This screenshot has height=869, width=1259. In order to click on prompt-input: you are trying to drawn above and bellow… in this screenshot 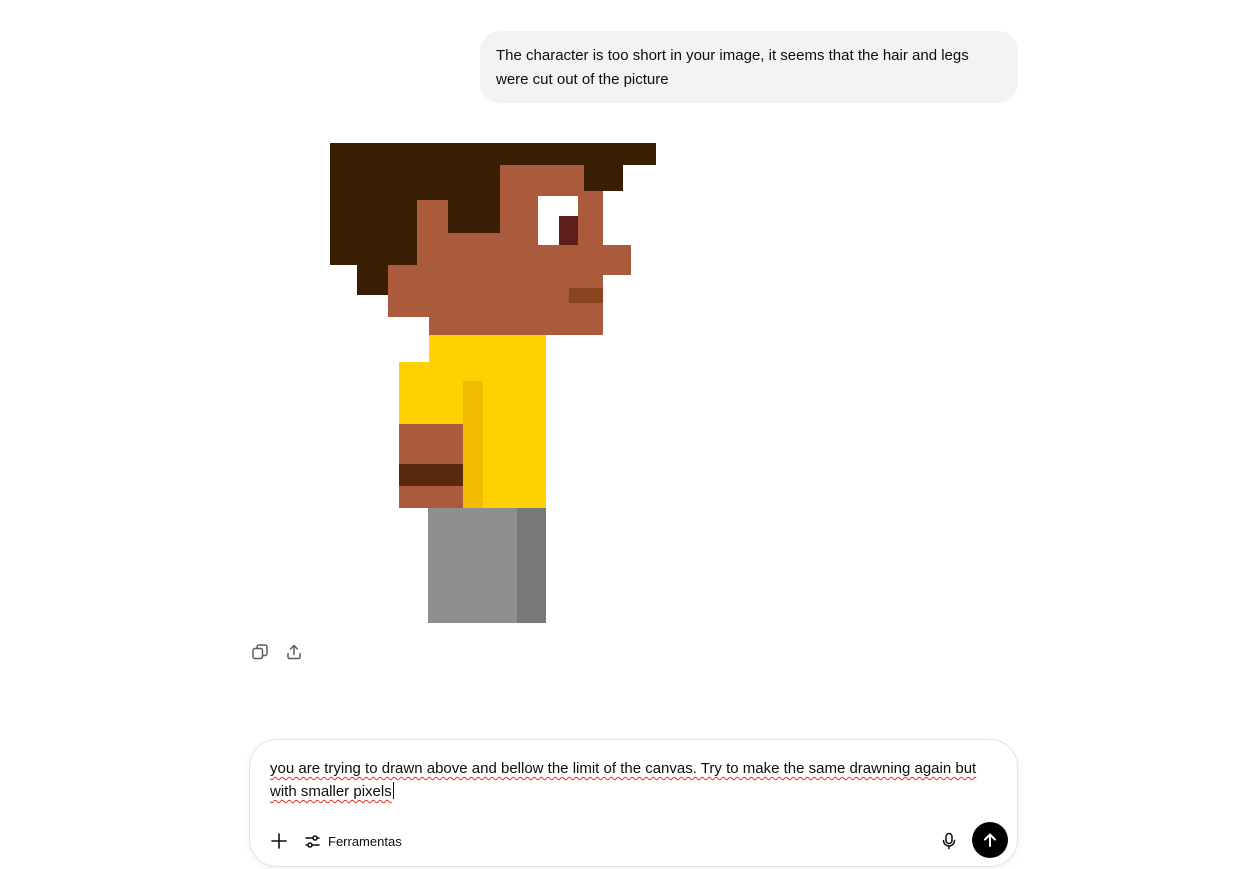, I will do `click(637, 780)`.